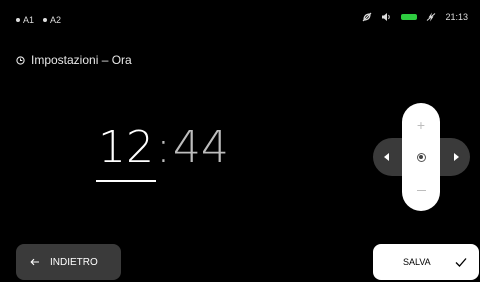 The width and height of the screenshot is (480, 282). I want to click on minutes-field: 44, so click(201, 148).